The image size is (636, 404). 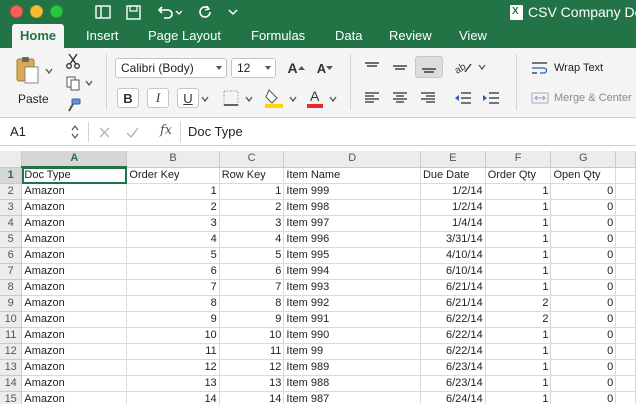 I want to click on cell: Row Key, so click(x=252, y=175).